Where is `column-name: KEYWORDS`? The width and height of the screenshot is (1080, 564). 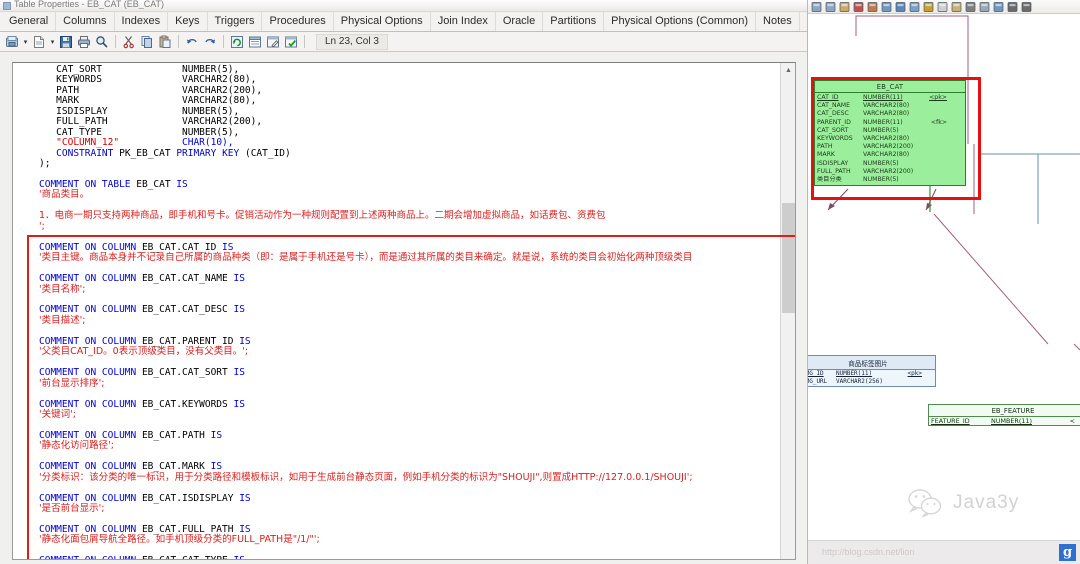
column-name: KEYWORDS is located at coordinates (835, 139).